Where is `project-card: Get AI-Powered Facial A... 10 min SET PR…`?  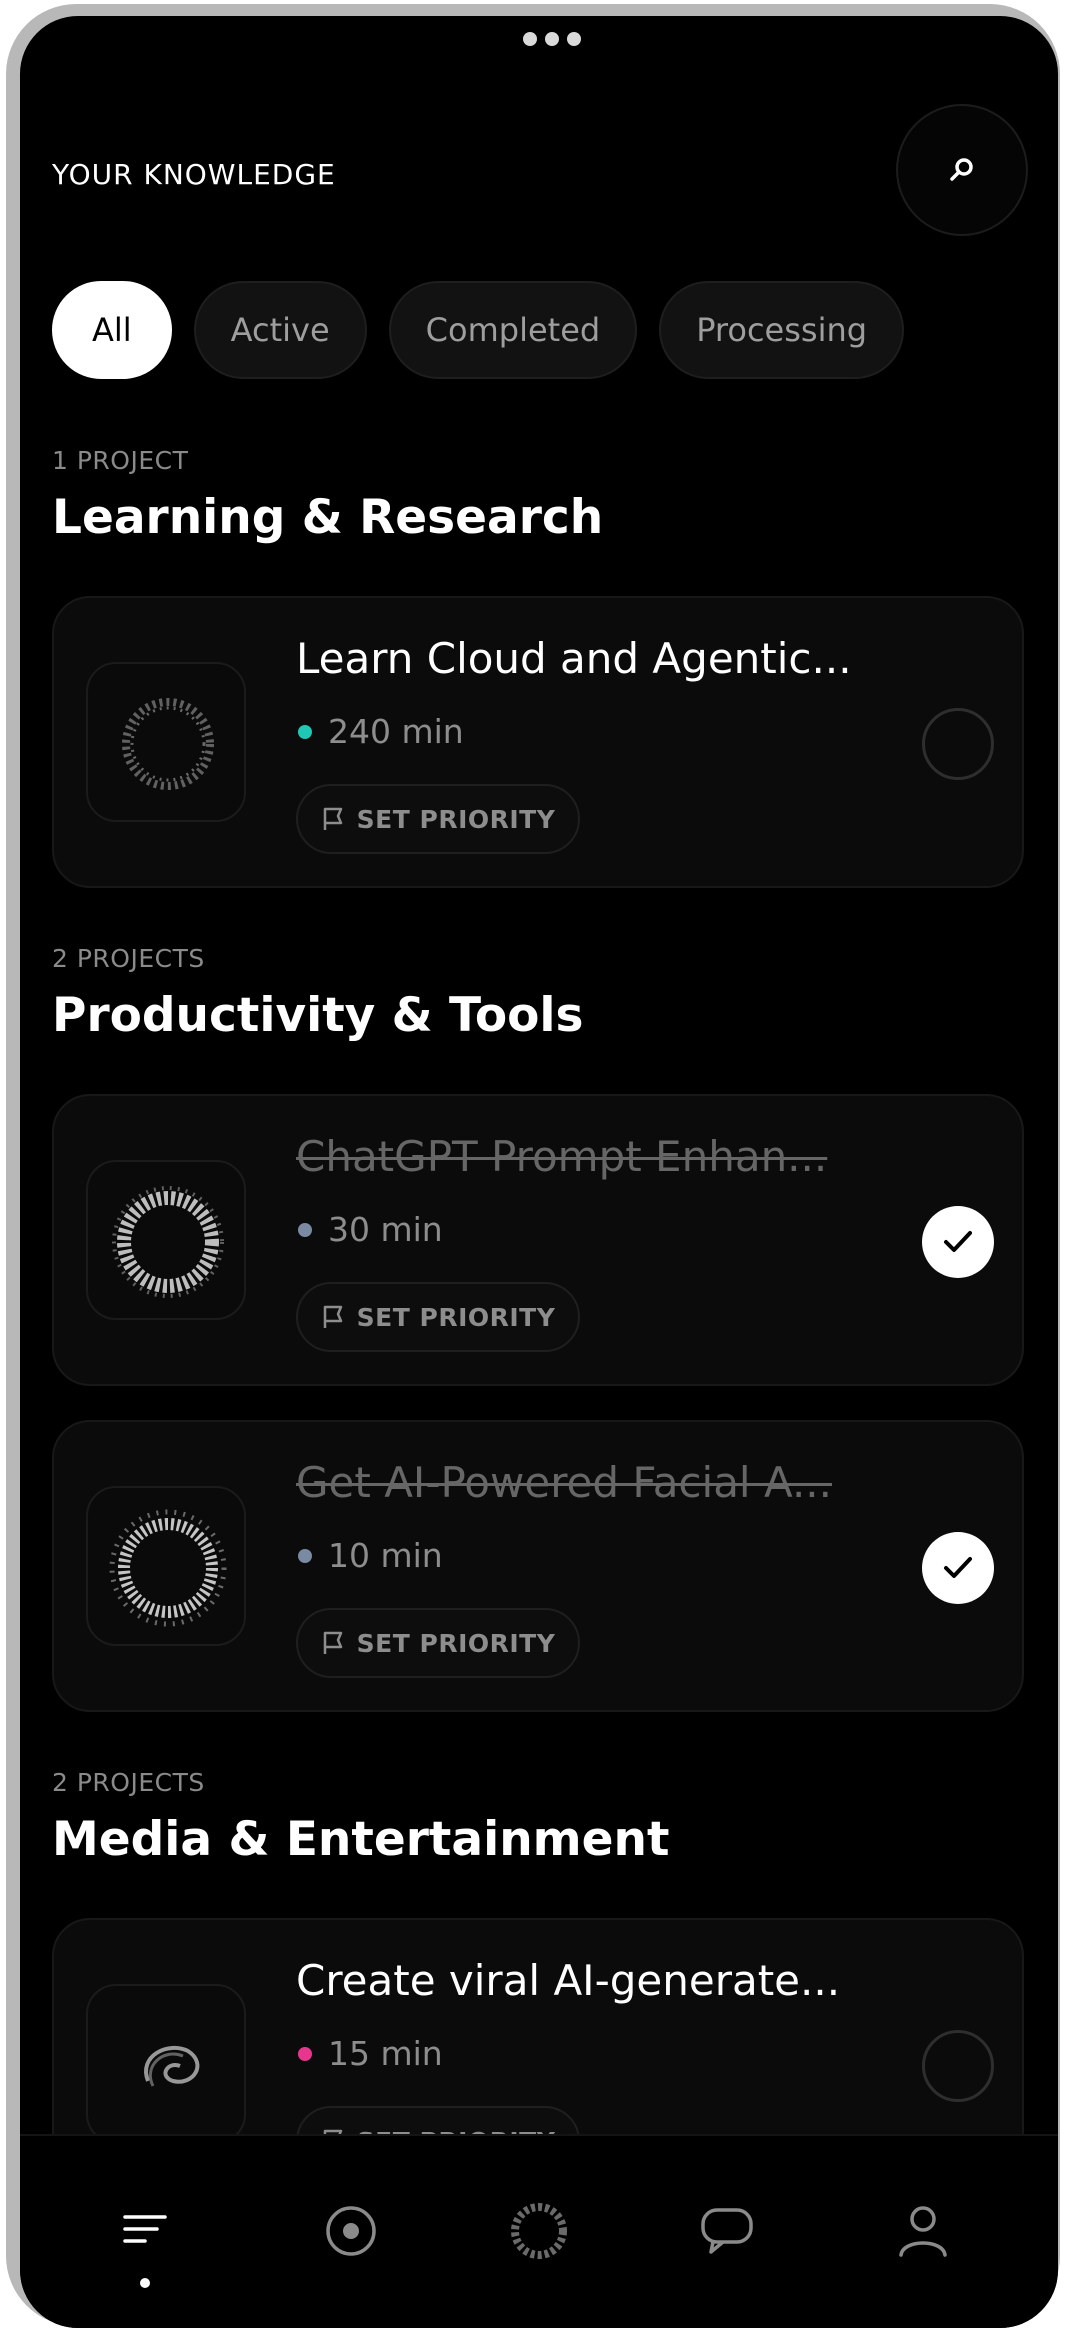
project-card: Get AI-Powered Facial A... 10 min SET PR… is located at coordinates (538, 1566).